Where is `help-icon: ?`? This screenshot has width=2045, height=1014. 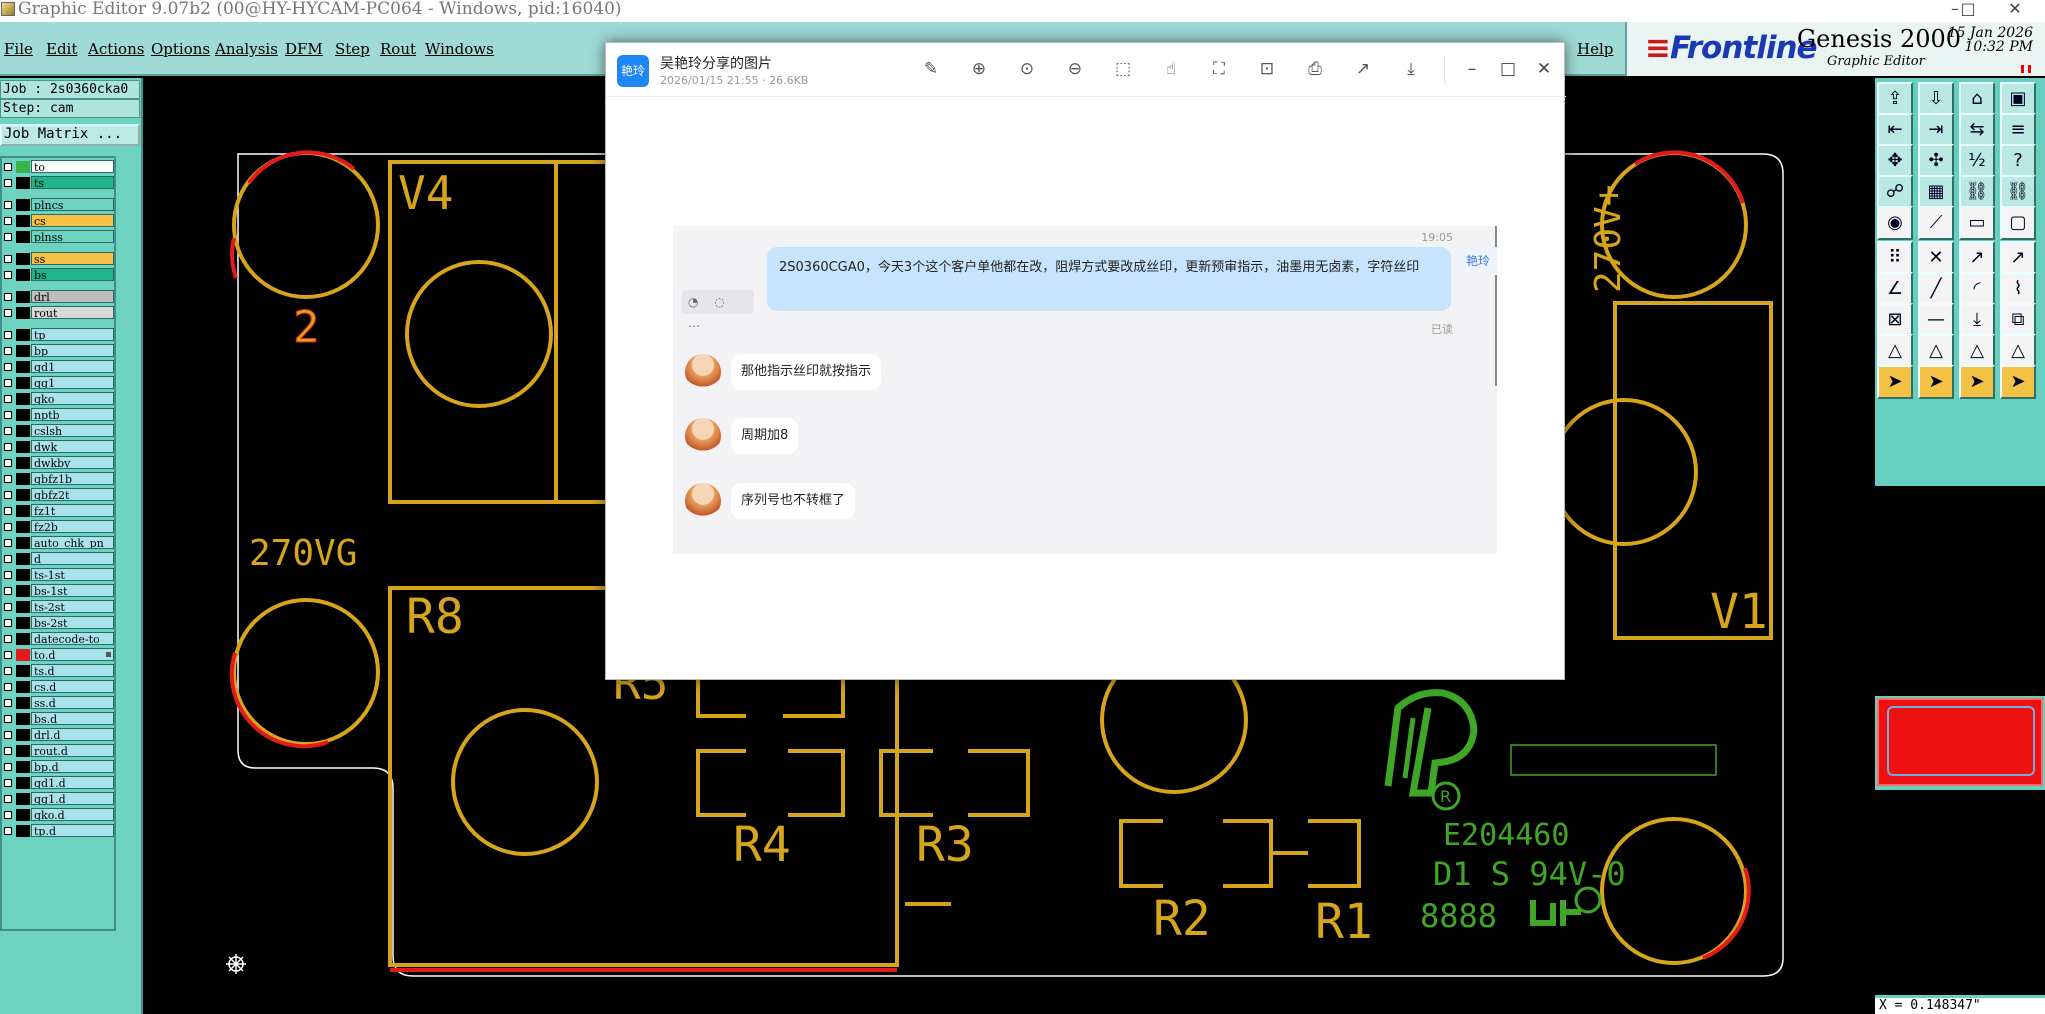 help-icon: ? is located at coordinates (2018, 161).